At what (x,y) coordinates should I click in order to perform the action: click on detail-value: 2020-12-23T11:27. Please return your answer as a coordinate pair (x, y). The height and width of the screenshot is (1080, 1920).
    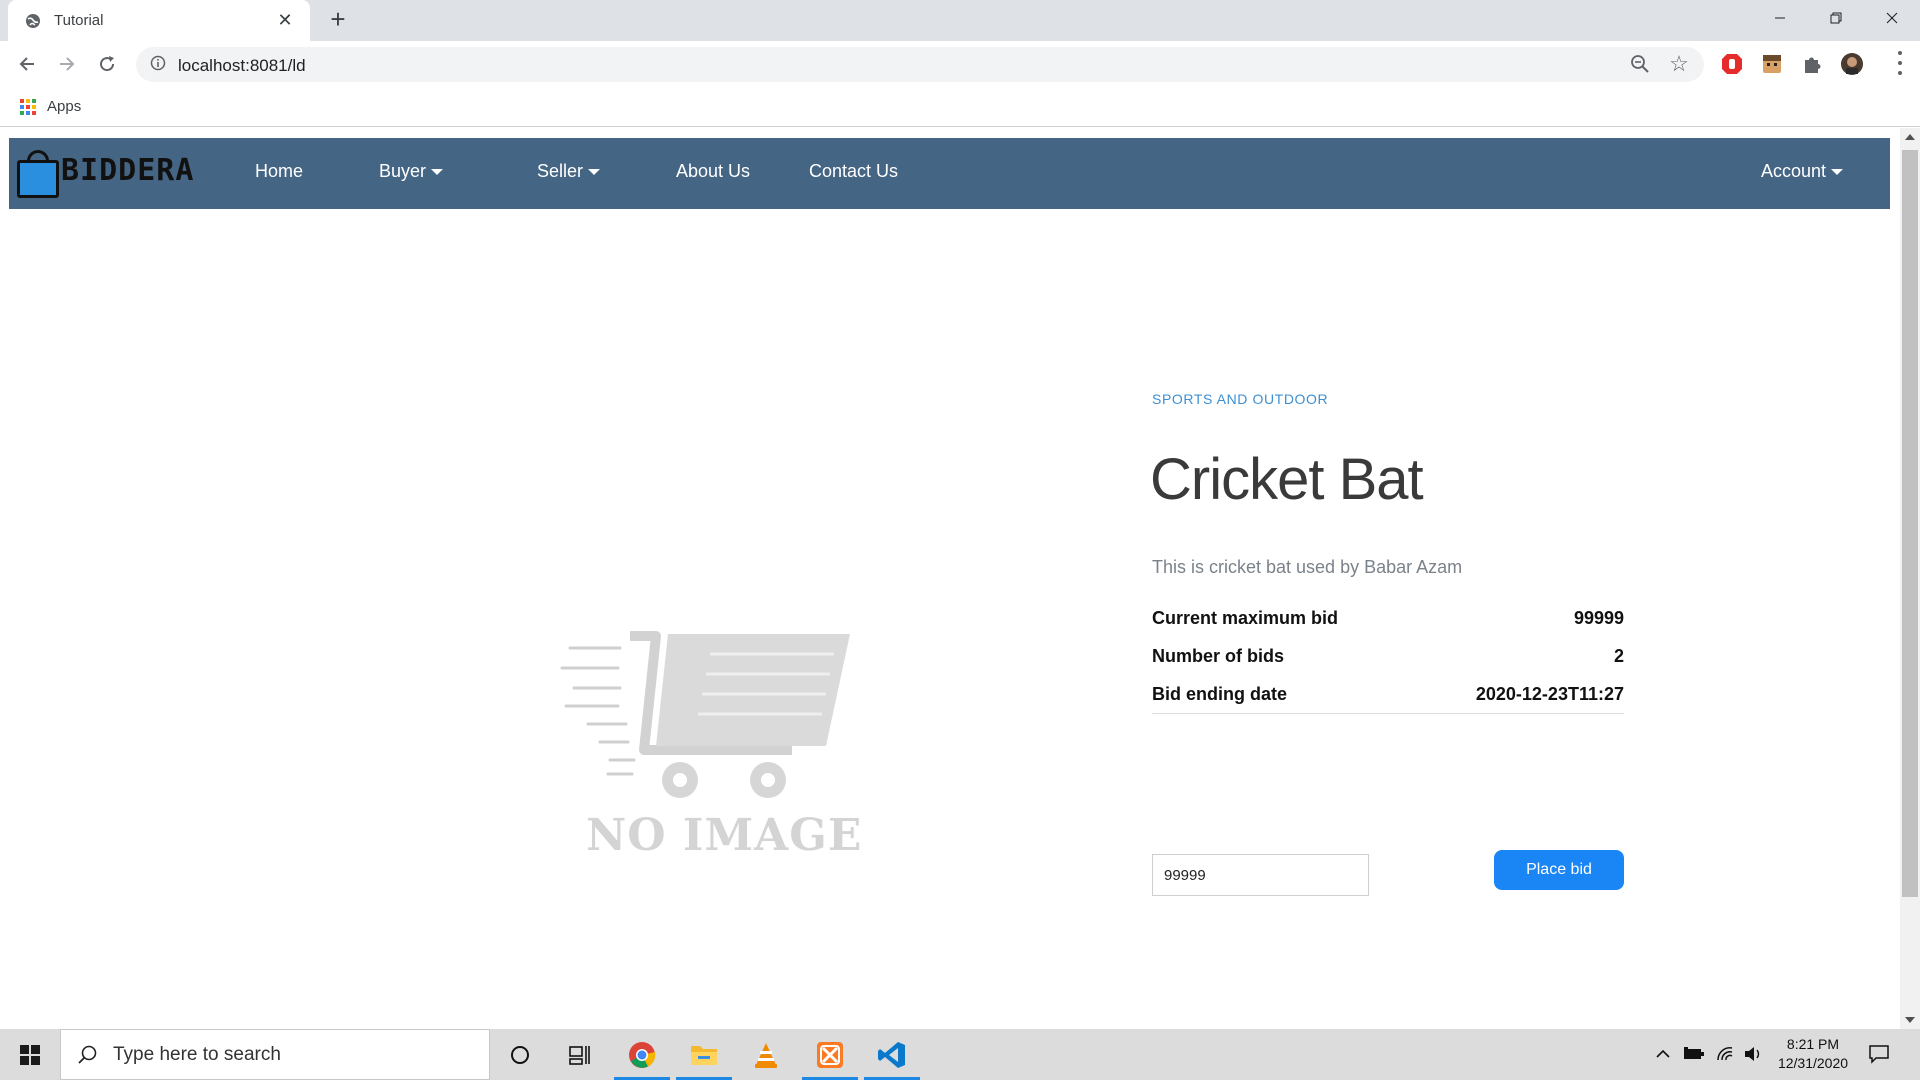
    Looking at the image, I should click on (1549, 694).